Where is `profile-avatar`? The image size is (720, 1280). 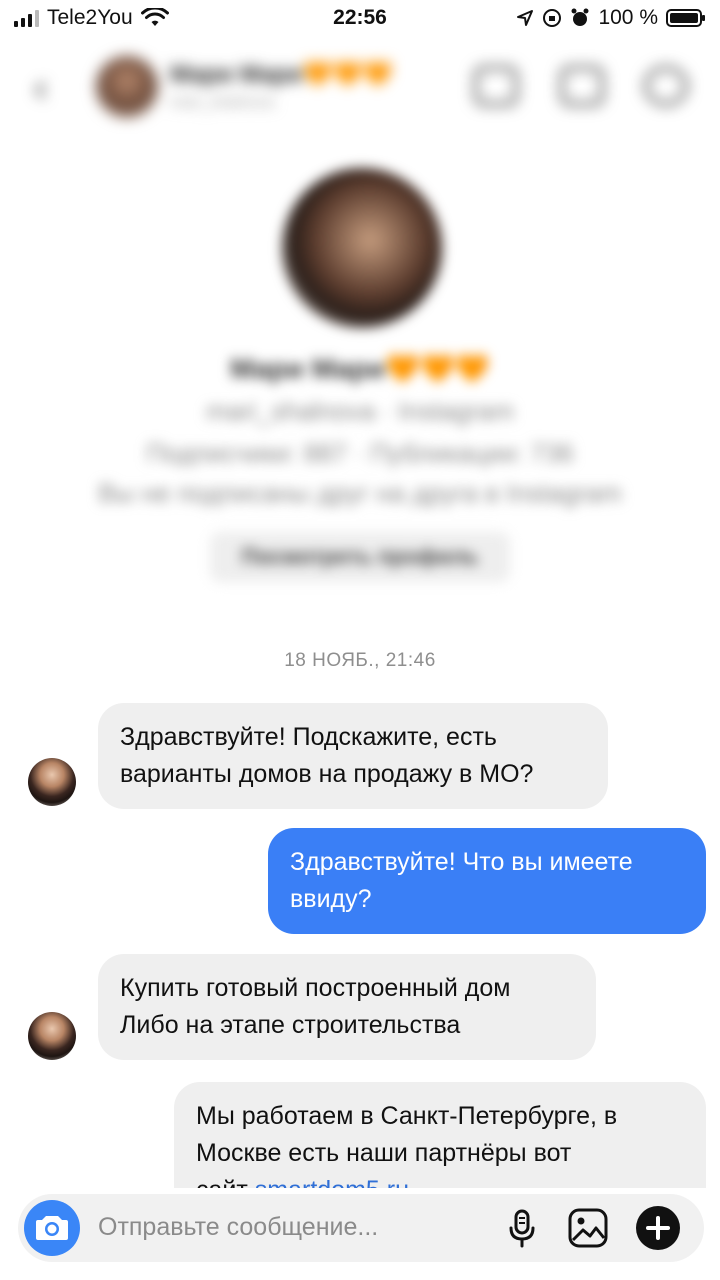 profile-avatar is located at coordinates (362, 248).